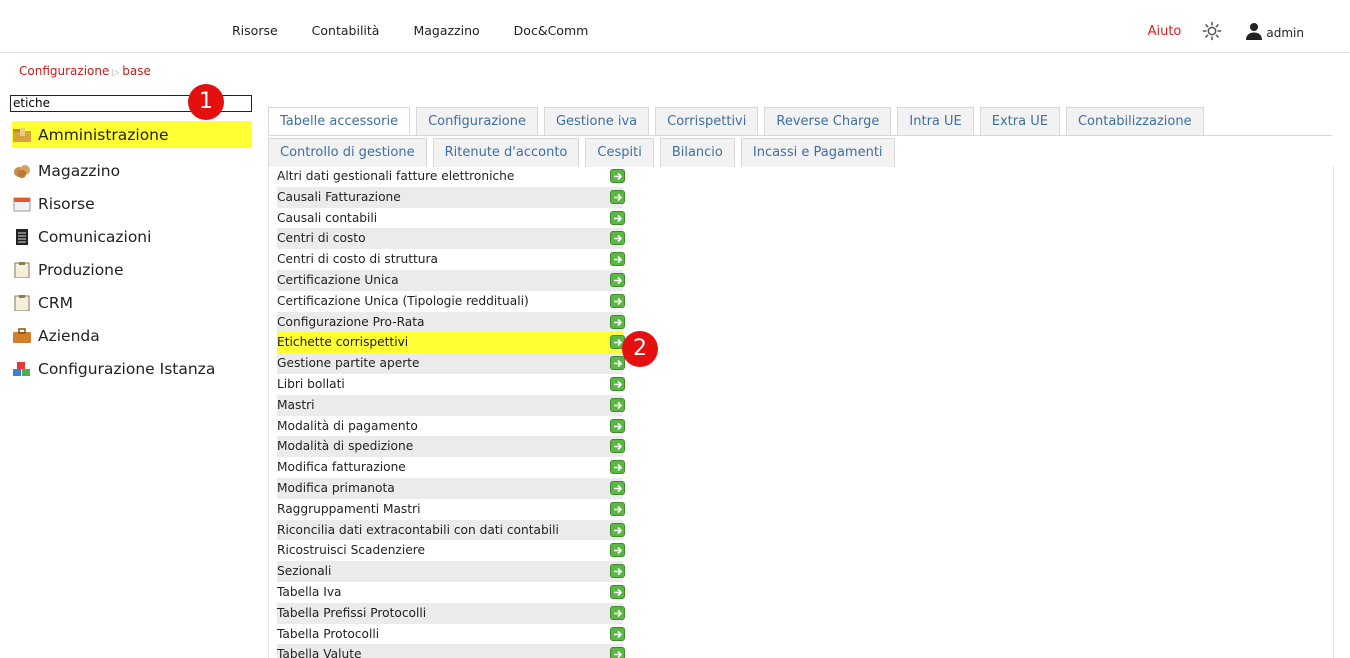 This screenshot has height=658, width=1350. What do you see at coordinates (506, 152) in the screenshot?
I see `tab-ritenute-d-acconto: Ritenute d'acconto` at bounding box center [506, 152].